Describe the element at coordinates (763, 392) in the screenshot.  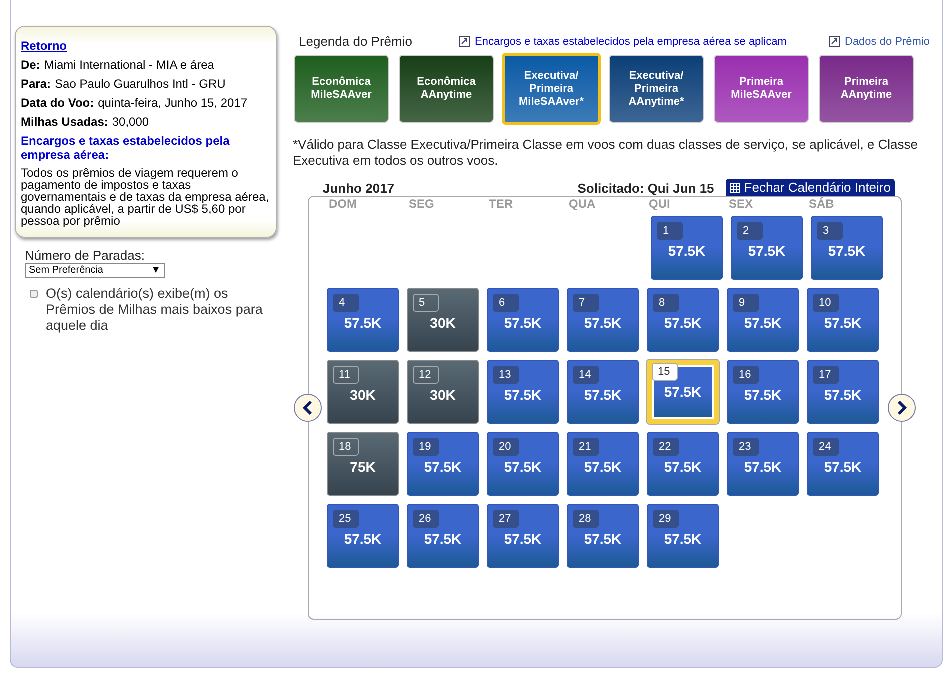
I see `day-cell: 16 57.5K` at that location.